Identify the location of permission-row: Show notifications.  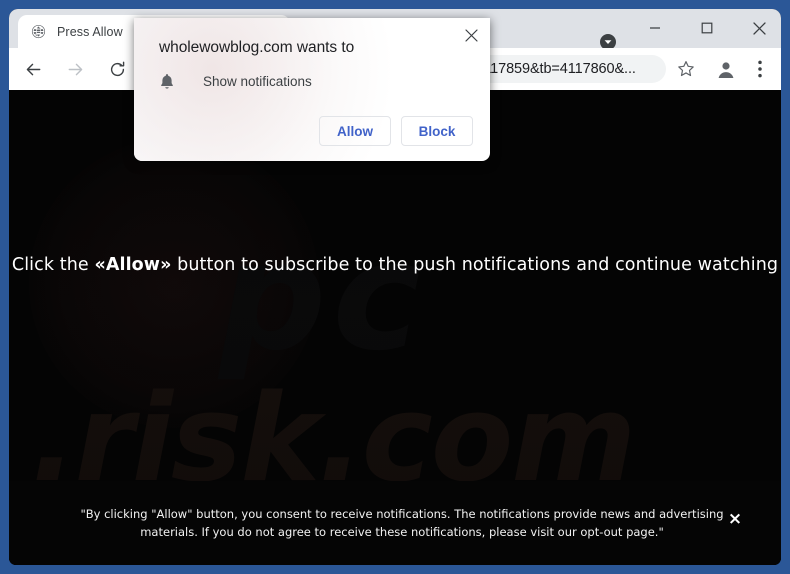
(234, 81).